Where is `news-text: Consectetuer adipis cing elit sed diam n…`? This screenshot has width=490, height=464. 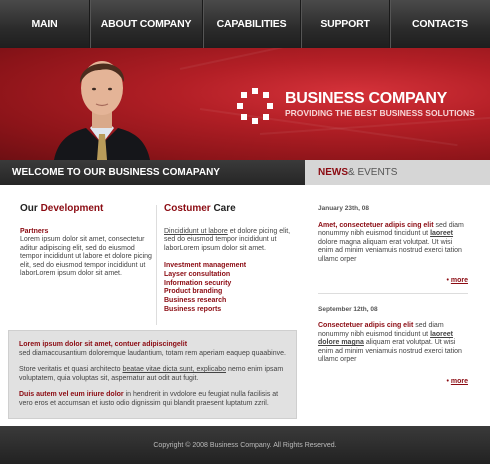
news-text: Consectetuer adipis cing elit sed diam n… is located at coordinates (393, 343).